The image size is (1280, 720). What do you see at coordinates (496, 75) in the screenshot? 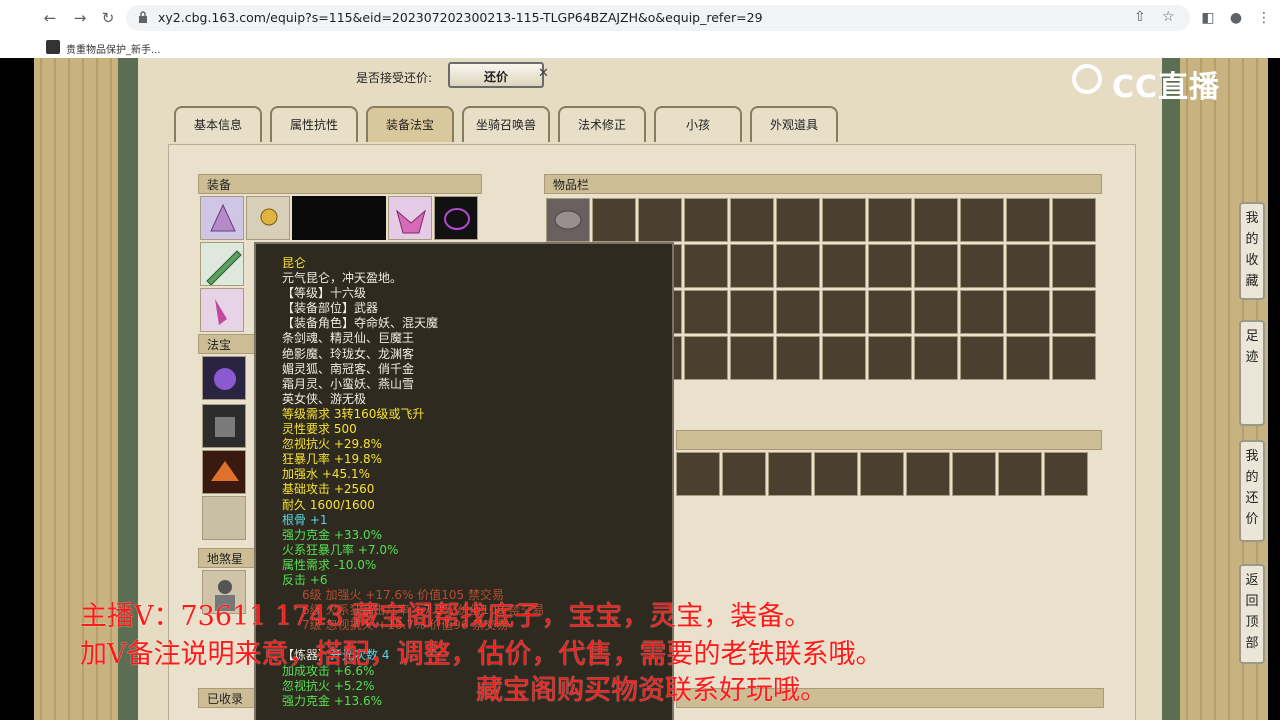
I see `offer-button: 还价` at bounding box center [496, 75].